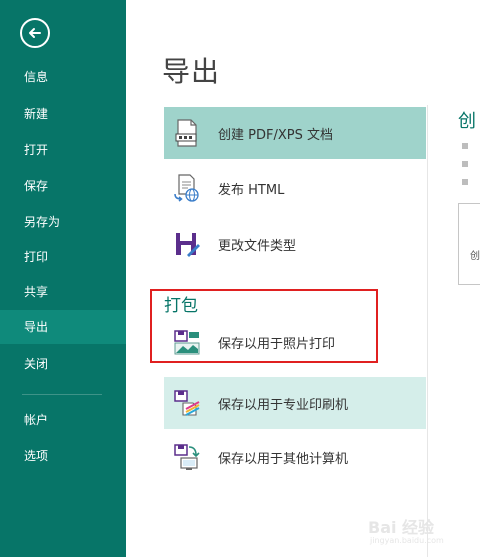 This screenshot has width=480, height=557. What do you see at coordinates (63, 420) in the screenshot?
I see `sidebar-item-account: 帐户` at bounding box center [63, 420].